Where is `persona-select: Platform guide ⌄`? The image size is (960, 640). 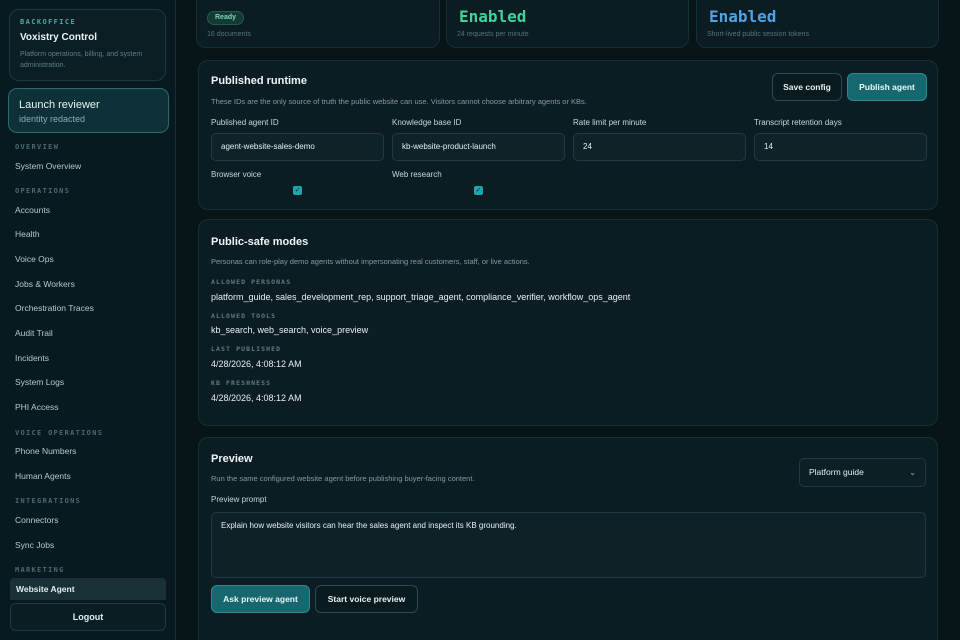 persona-select: Platform guide ⌄ is located at coordinates (862, 472).